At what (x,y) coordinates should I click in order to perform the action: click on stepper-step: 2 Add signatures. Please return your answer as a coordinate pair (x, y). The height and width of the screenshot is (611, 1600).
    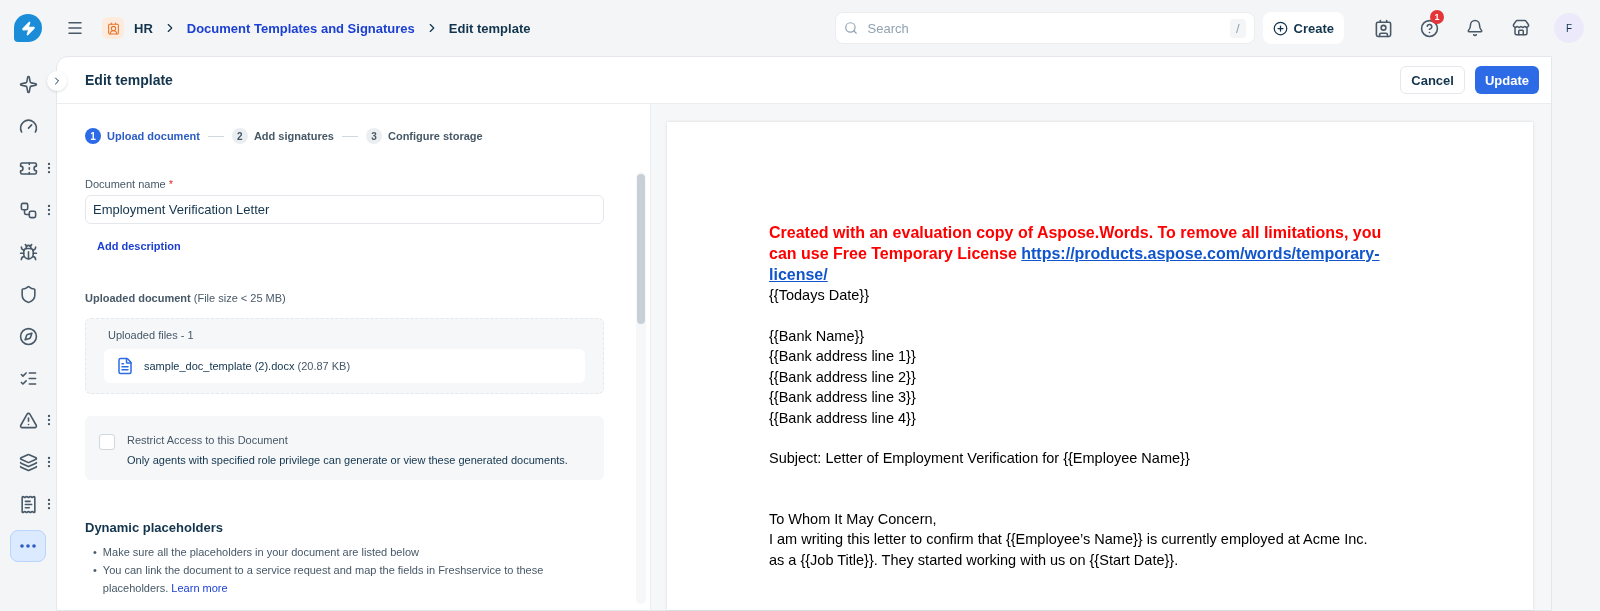
    Looking at the image, I should click on (282, 136).